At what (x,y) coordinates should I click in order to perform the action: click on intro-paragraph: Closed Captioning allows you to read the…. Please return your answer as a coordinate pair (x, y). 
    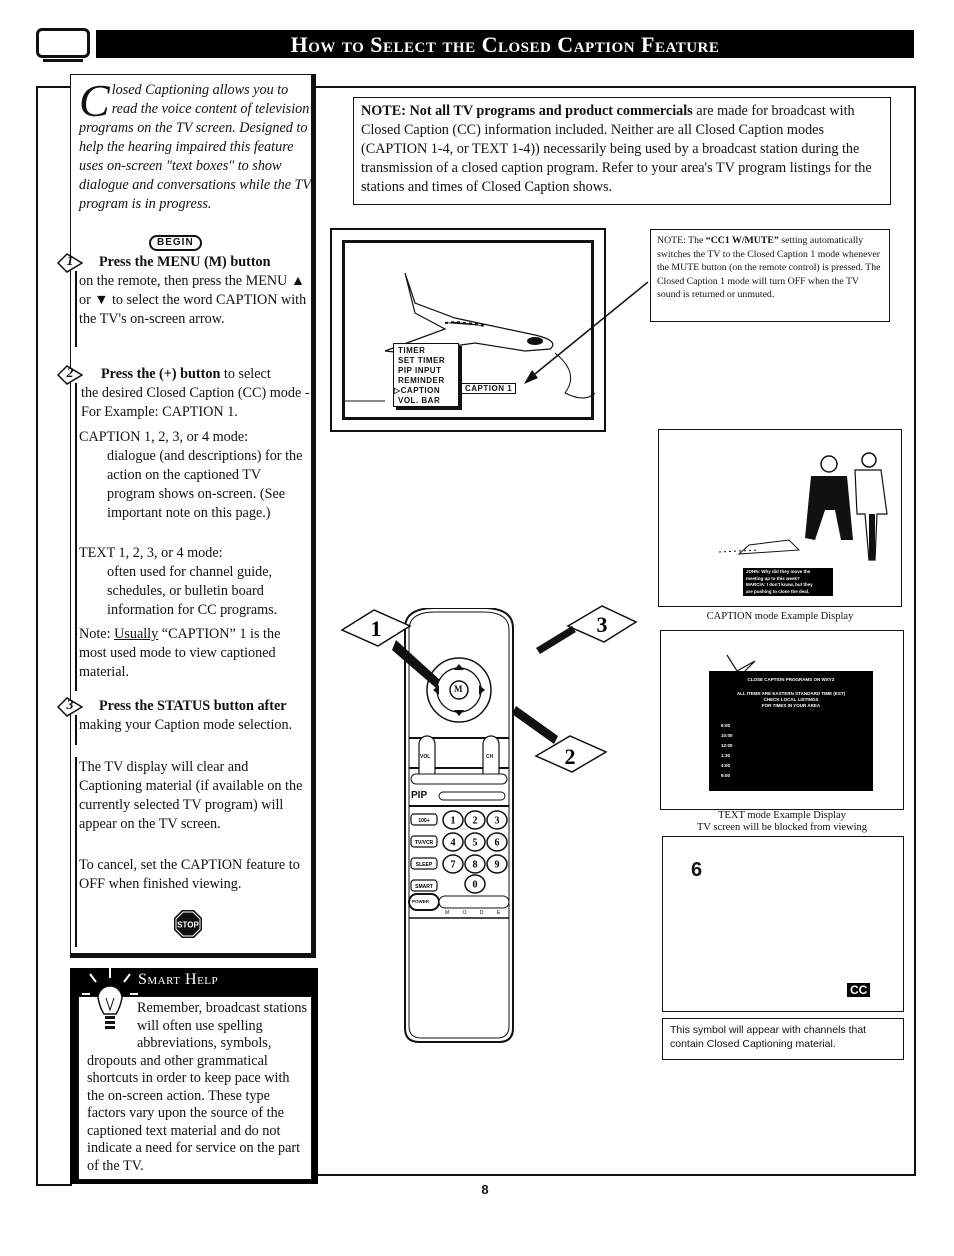
    Looking at the image, I should click on (195, 144).